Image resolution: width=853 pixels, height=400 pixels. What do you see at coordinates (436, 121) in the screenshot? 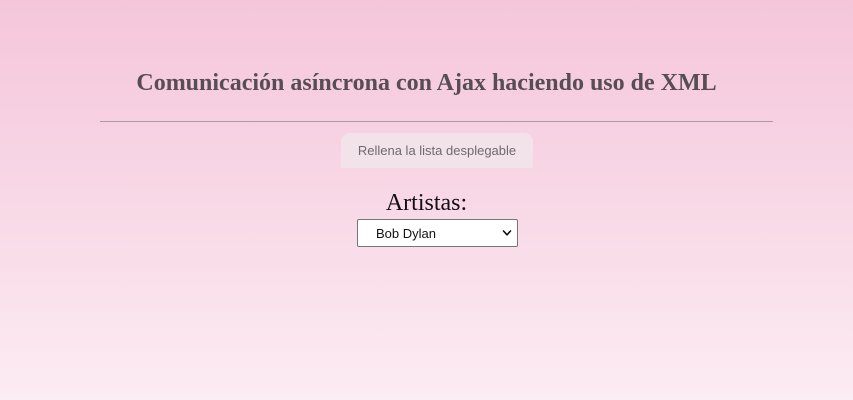
I see `title-divider` at bounding box center [436, 121].